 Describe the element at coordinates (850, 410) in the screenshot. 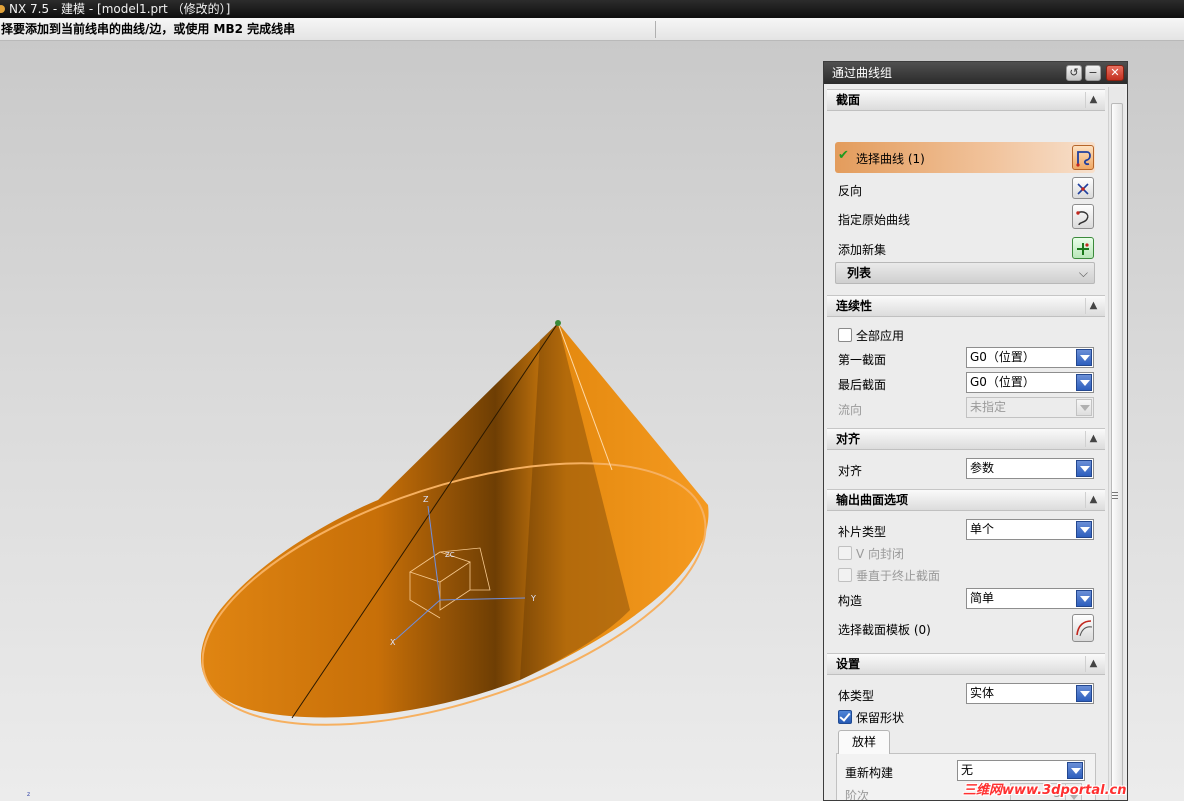

I see `flow-label: 流向` at that location.